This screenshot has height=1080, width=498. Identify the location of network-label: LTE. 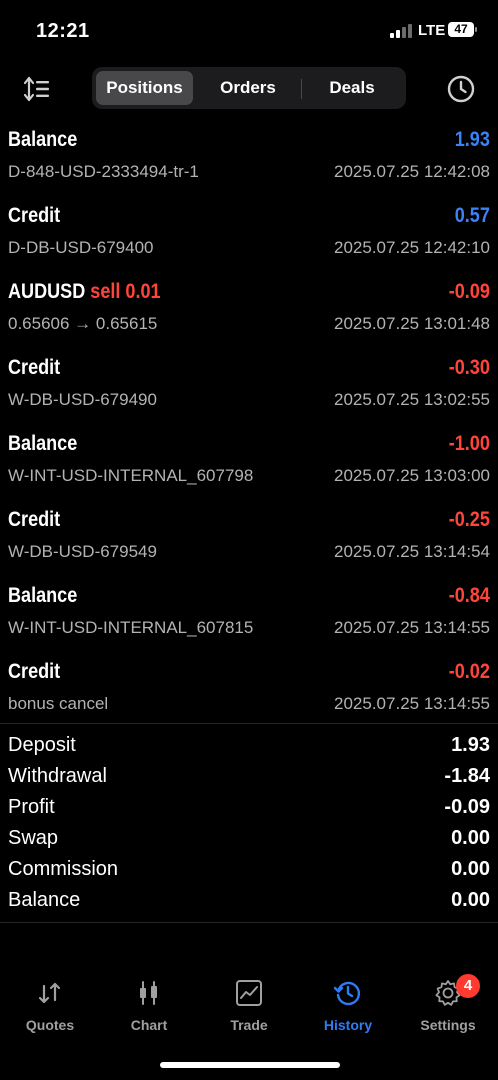
(432, 30).